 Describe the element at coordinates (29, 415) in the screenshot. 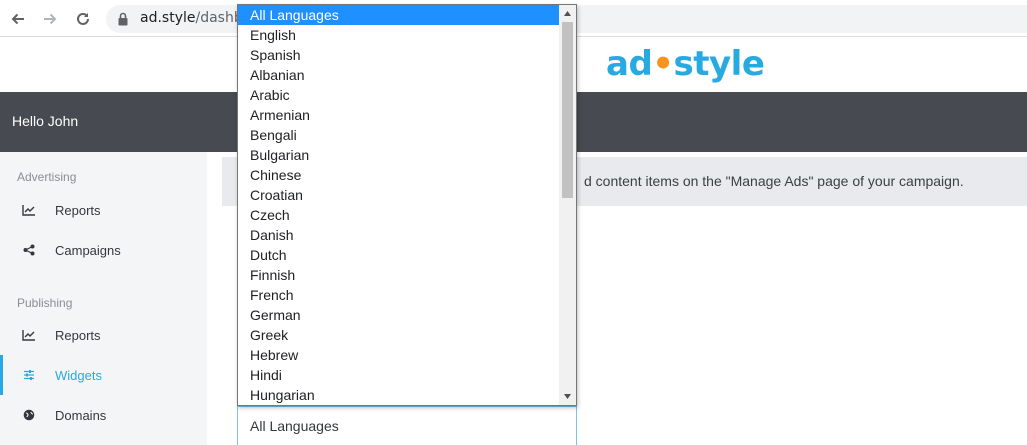

I see `globe-icon` at that location.